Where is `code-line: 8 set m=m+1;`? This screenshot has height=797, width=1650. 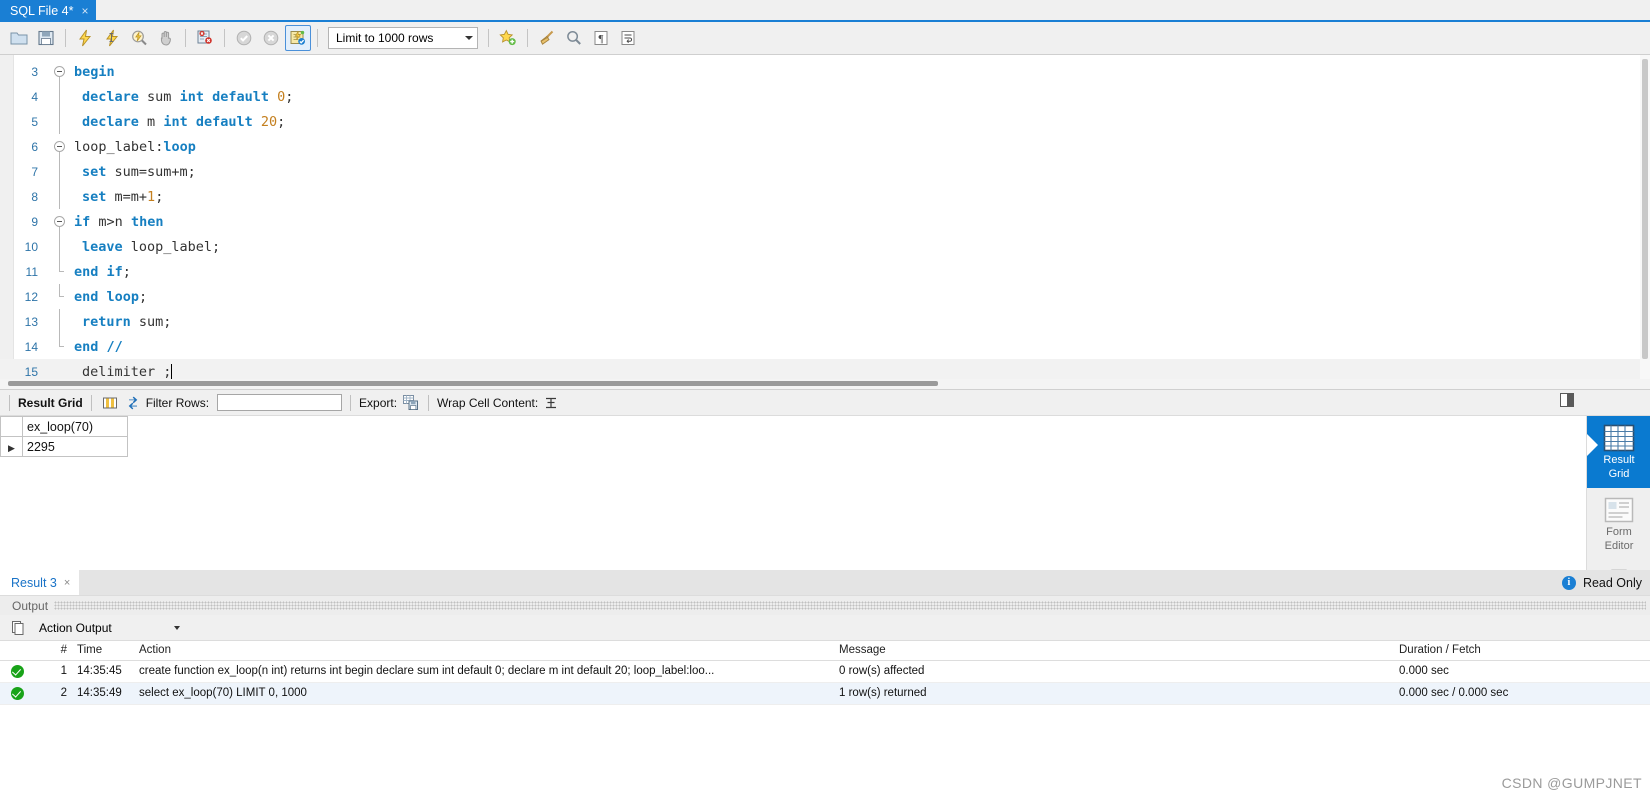 code-line: 8 set m=m+1; is located at coordinates (825, 196).